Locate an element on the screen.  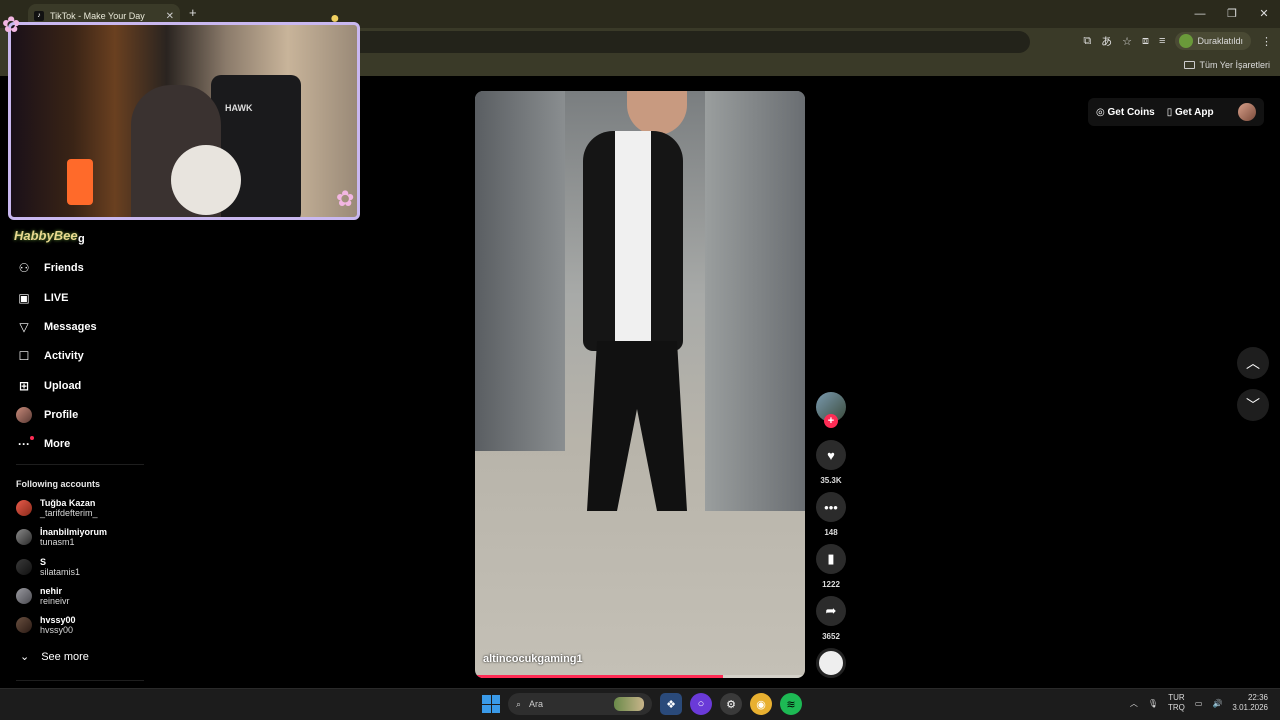
keyboard-layout: TRQ is located at coordinates (1176, 707).